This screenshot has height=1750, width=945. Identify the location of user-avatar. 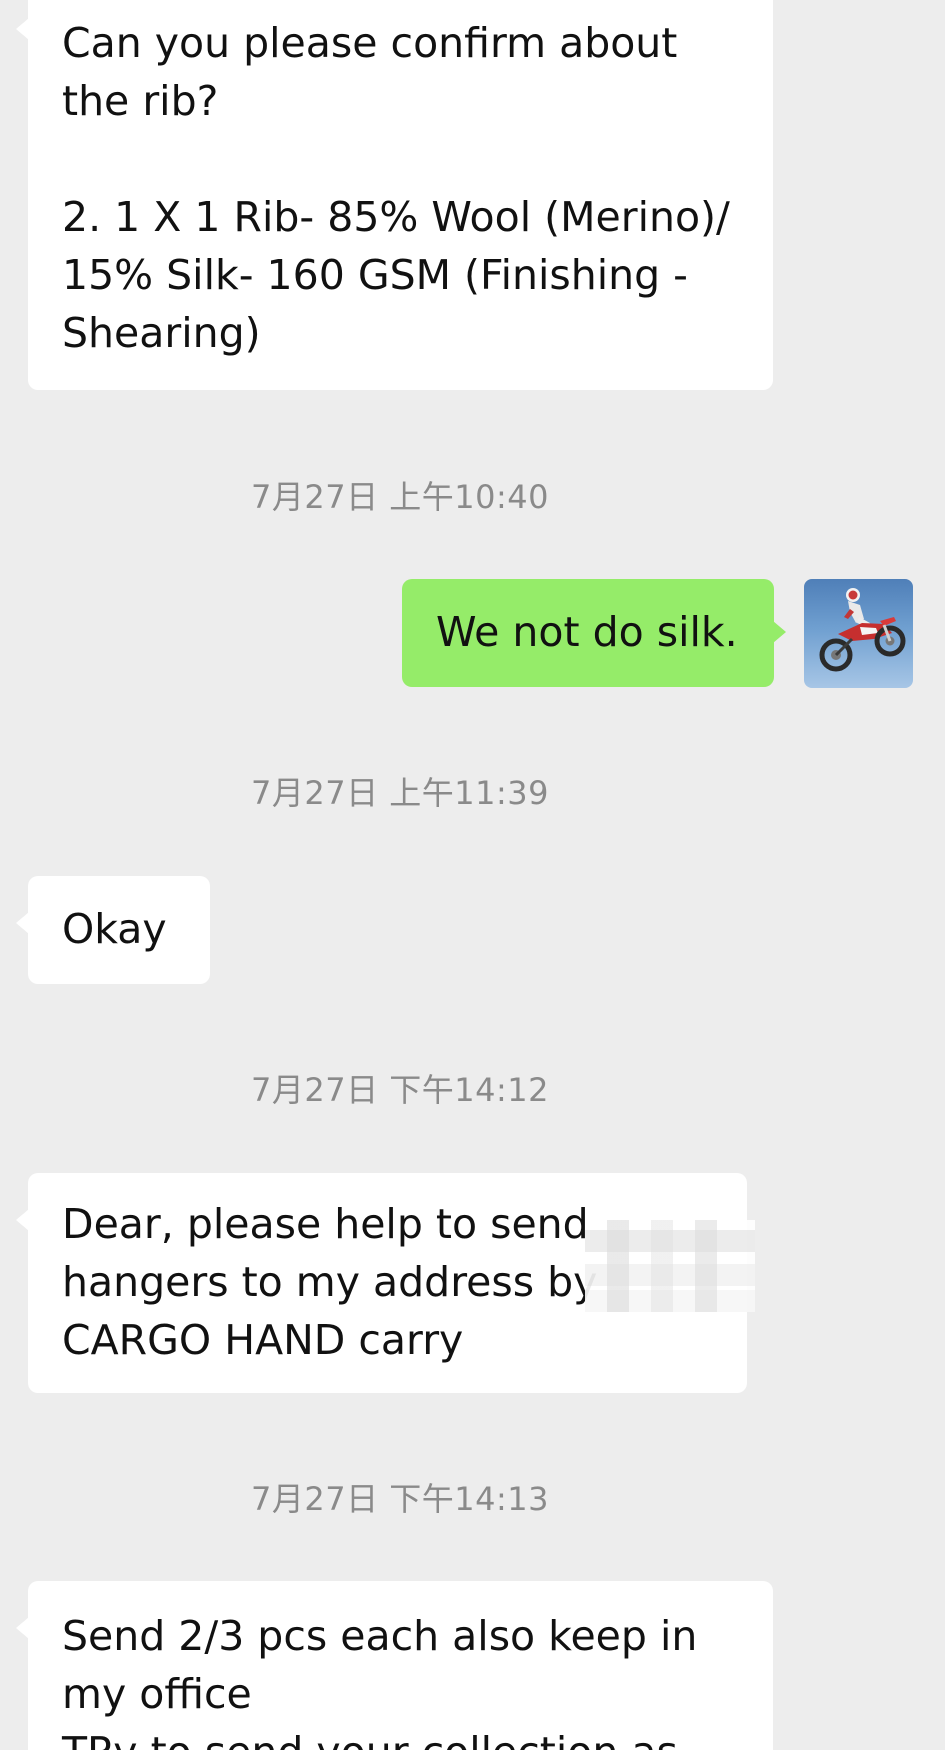
(858, 633).